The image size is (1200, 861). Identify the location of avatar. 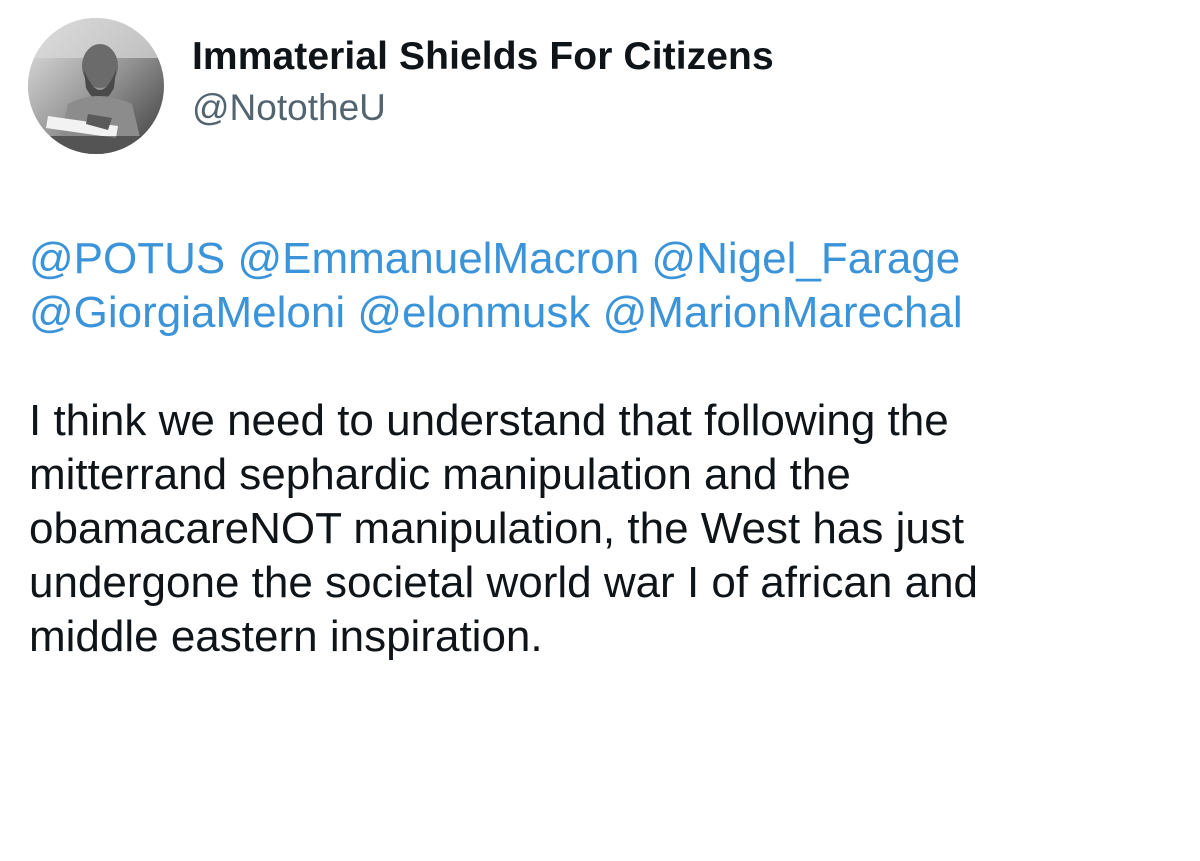
(96, 86).